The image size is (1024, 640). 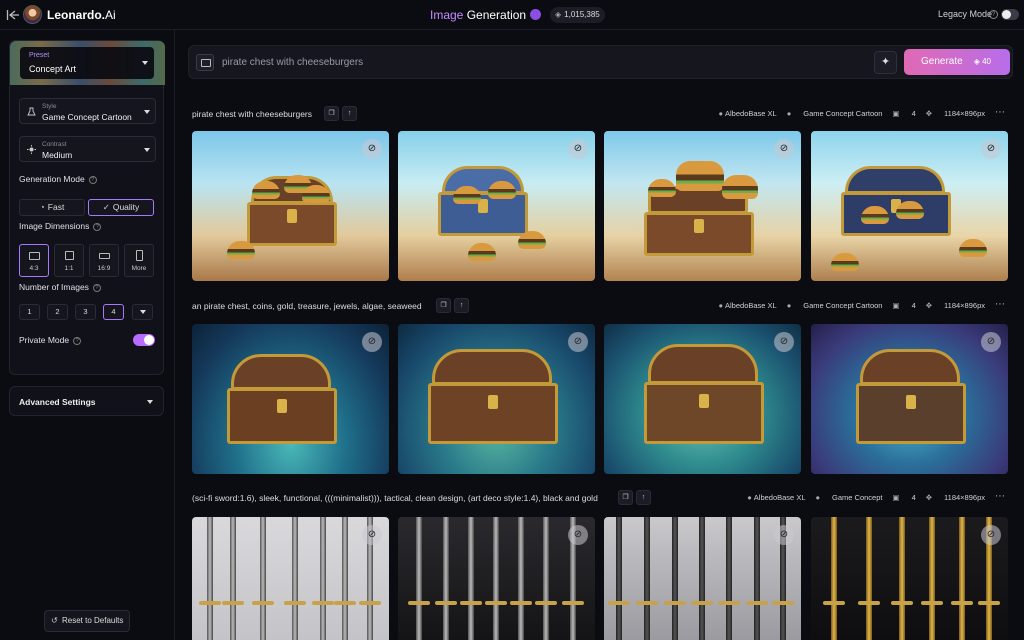 I want to click on prompt-input: pirate chest with cheeseburgers, so click(x=292, y=62).